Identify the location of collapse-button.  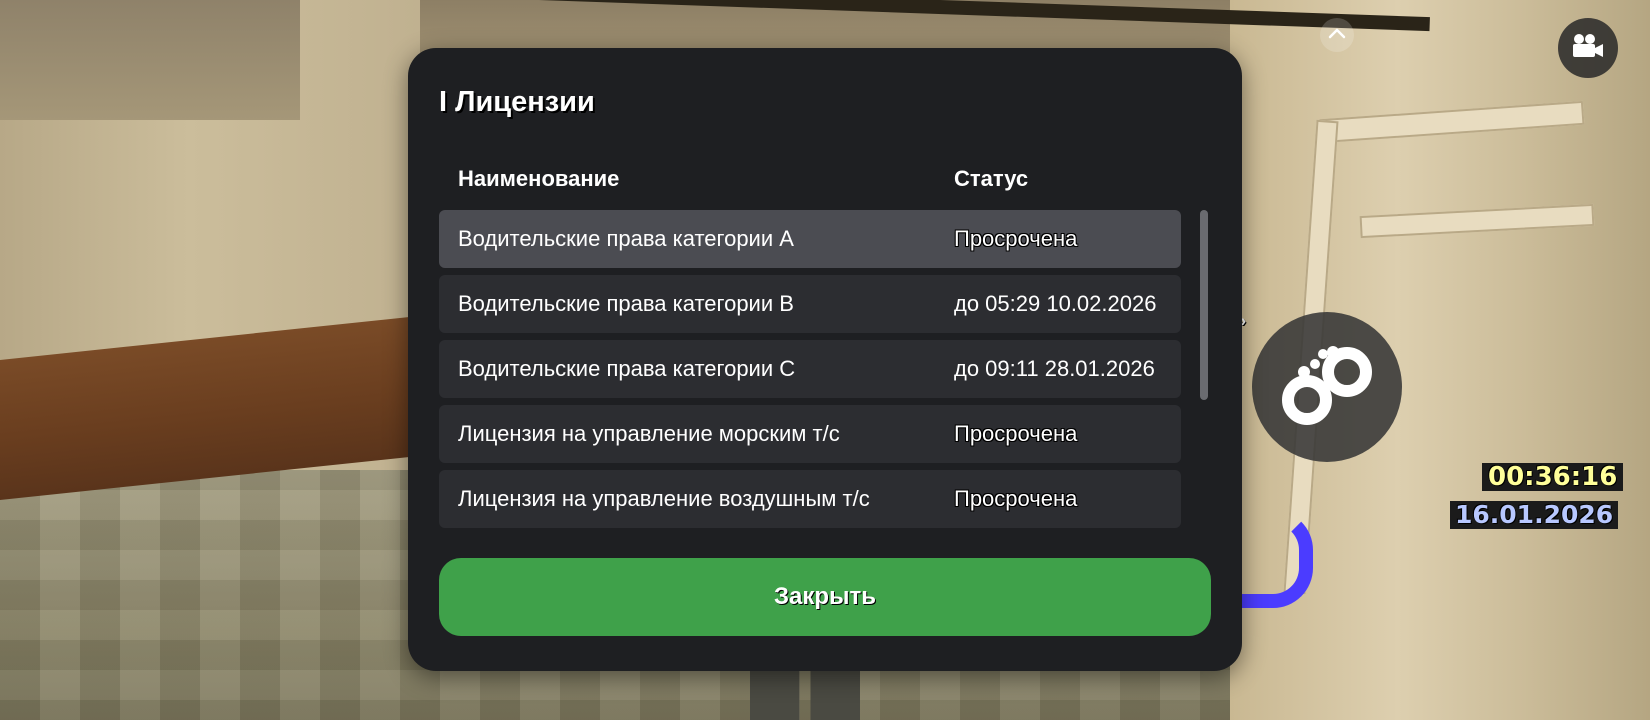
(1337, 35).